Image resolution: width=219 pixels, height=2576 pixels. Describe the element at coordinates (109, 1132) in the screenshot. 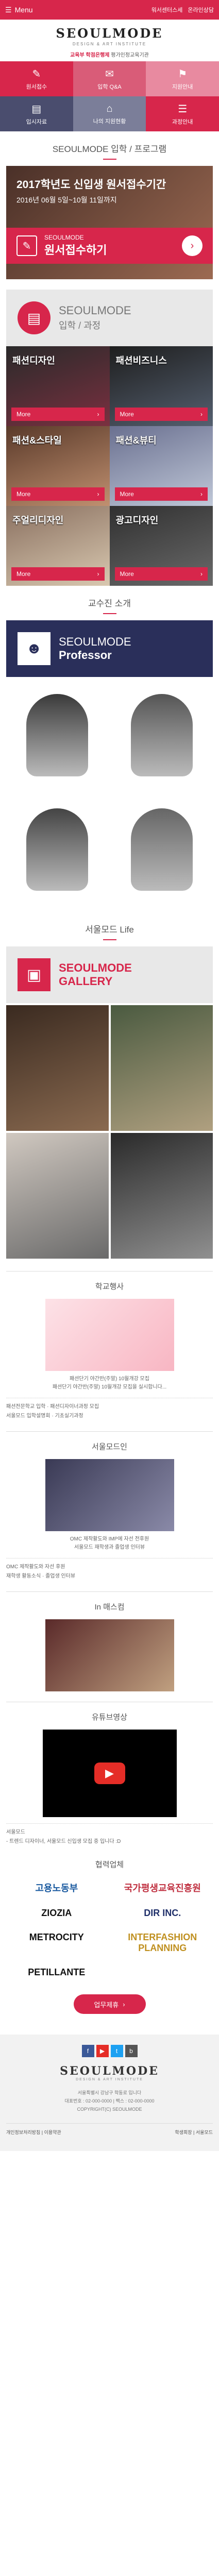

I see `gallery-grid` at that location.